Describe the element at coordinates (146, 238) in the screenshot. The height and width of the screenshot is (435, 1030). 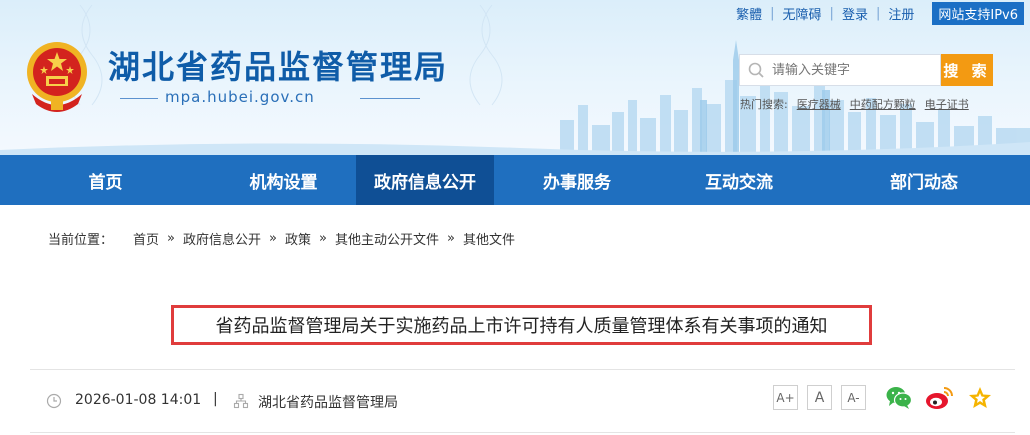
I see `breadcrumb-item-home: 首页` at that location.